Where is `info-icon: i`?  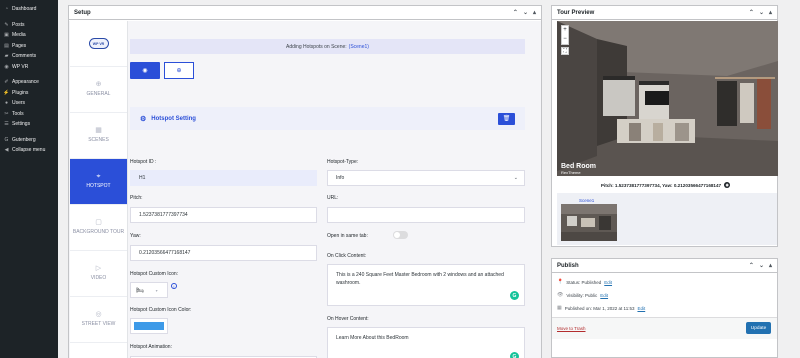
info-icon: i is located at coordinates (174, 286).